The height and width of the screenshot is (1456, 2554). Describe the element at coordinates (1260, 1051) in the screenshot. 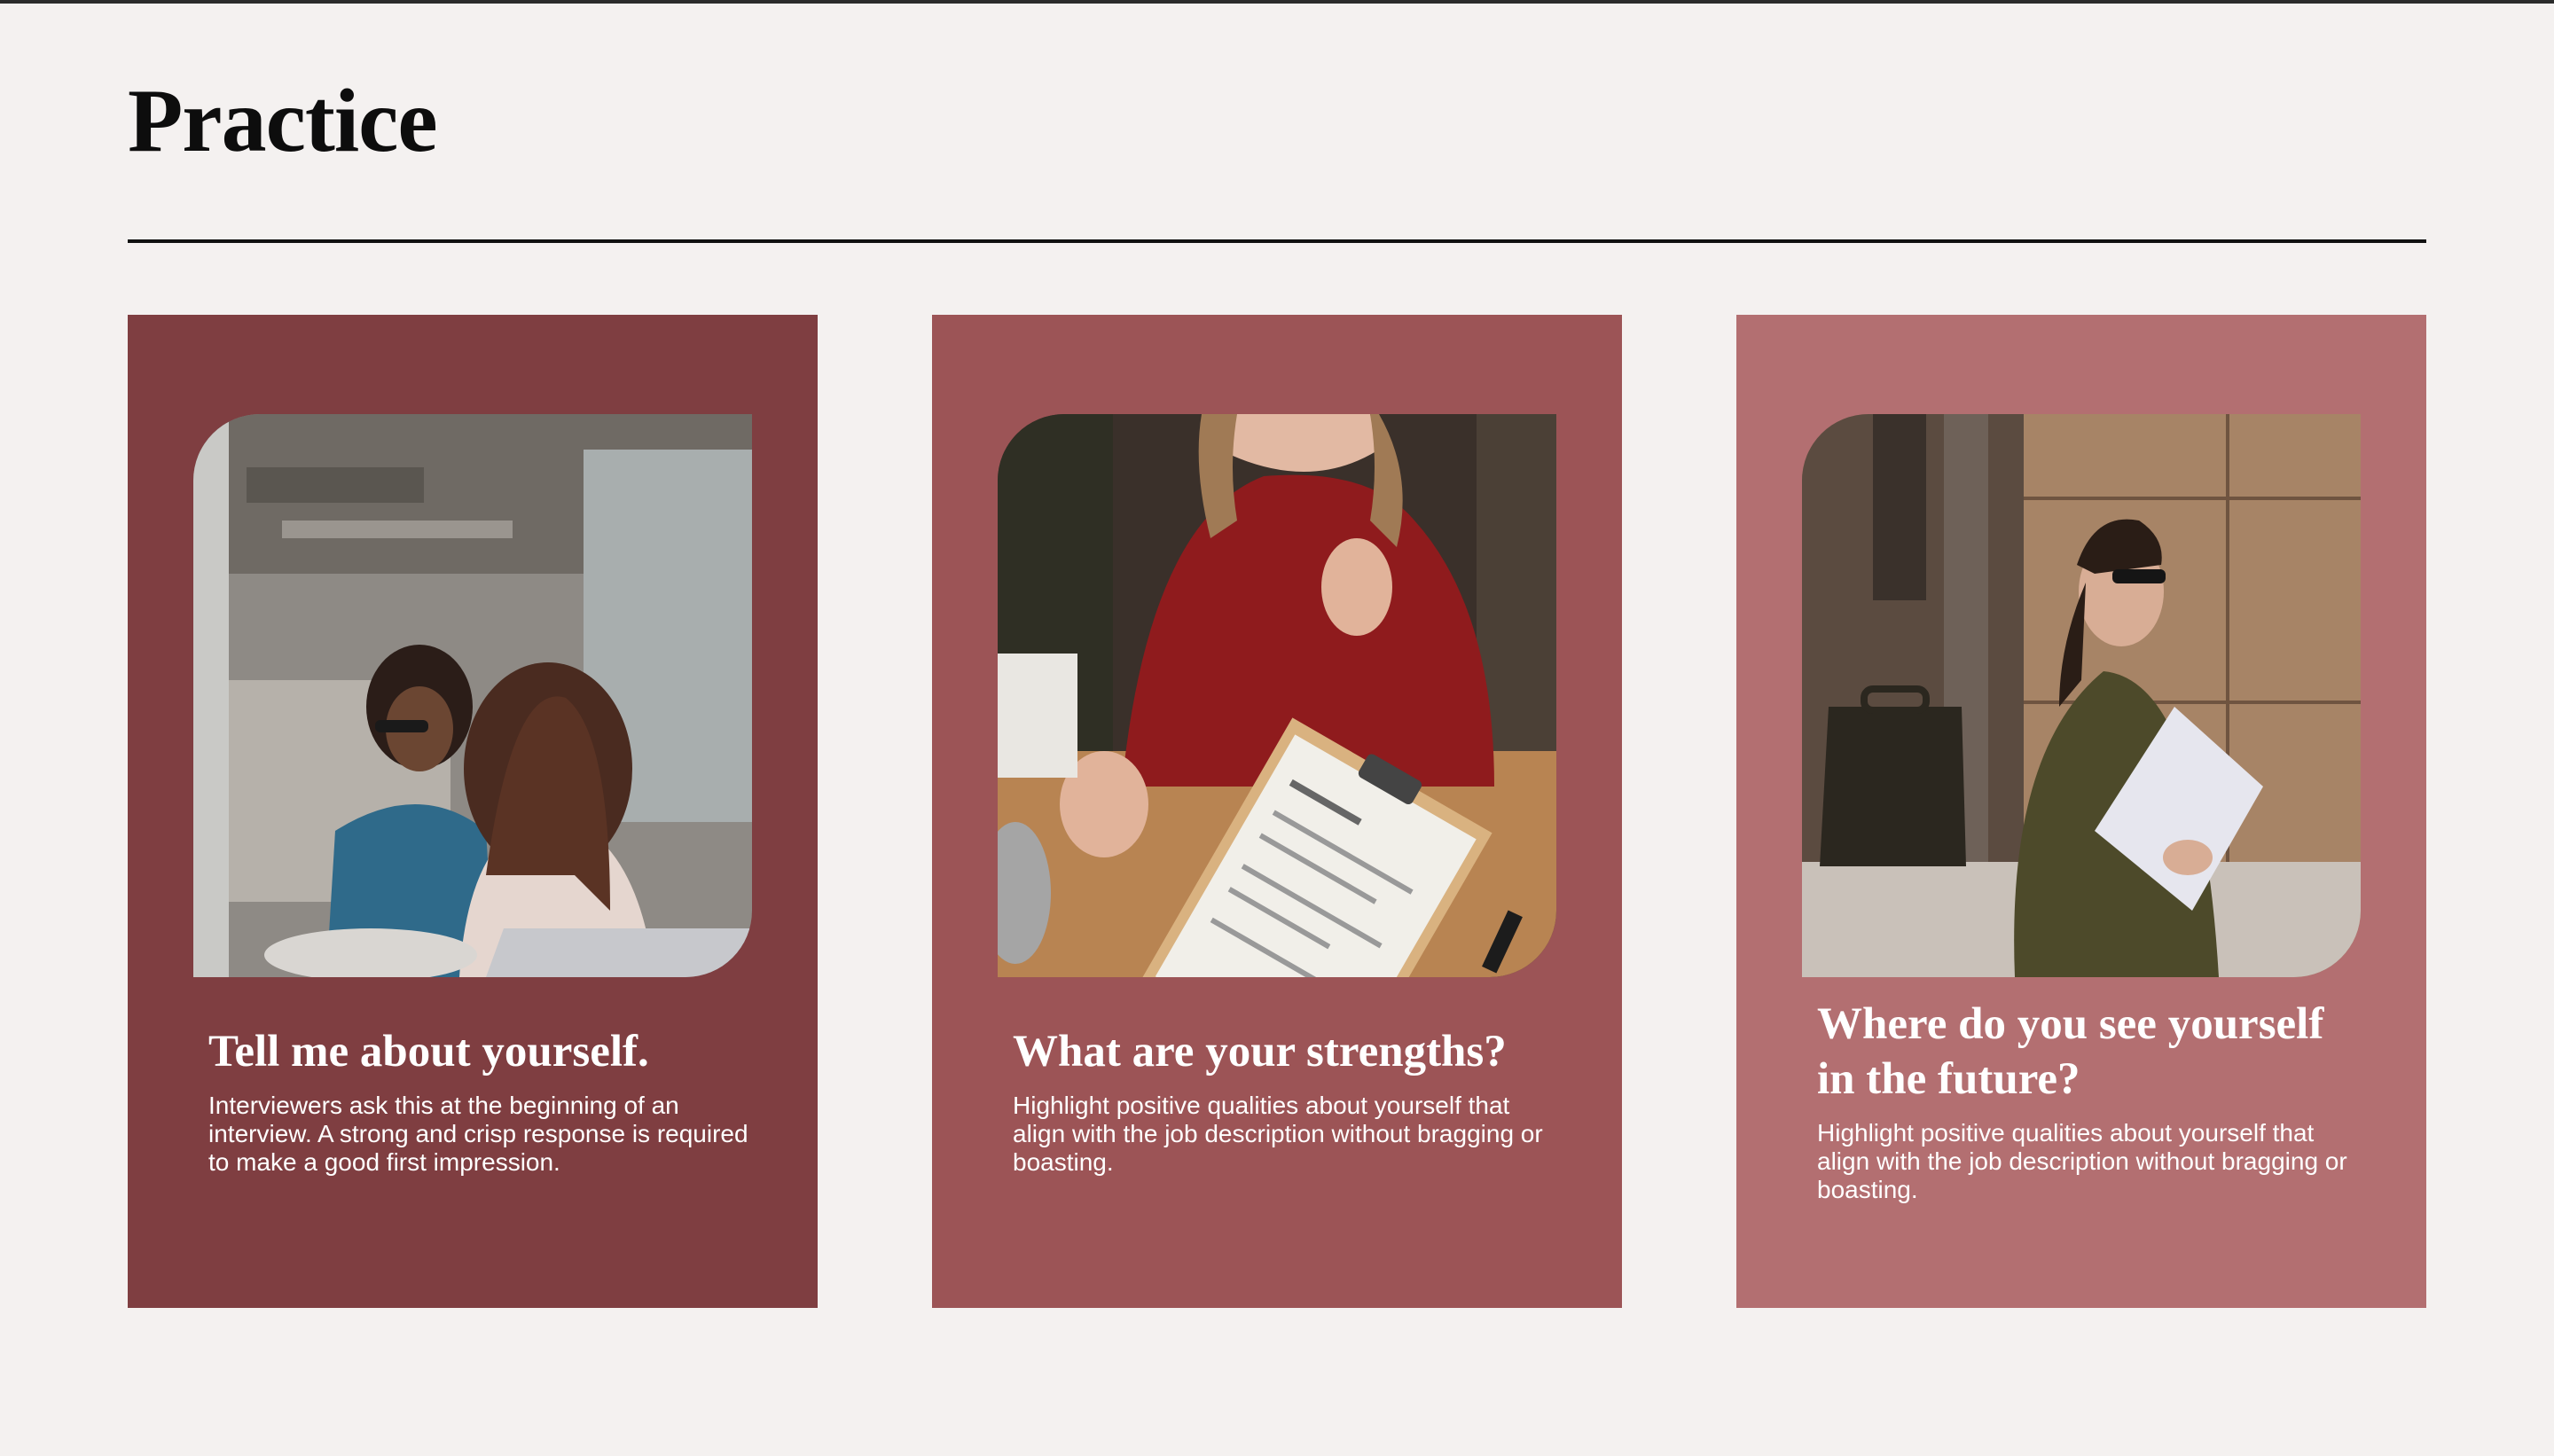

I see `card-heading: What are your strengths?` at that location.